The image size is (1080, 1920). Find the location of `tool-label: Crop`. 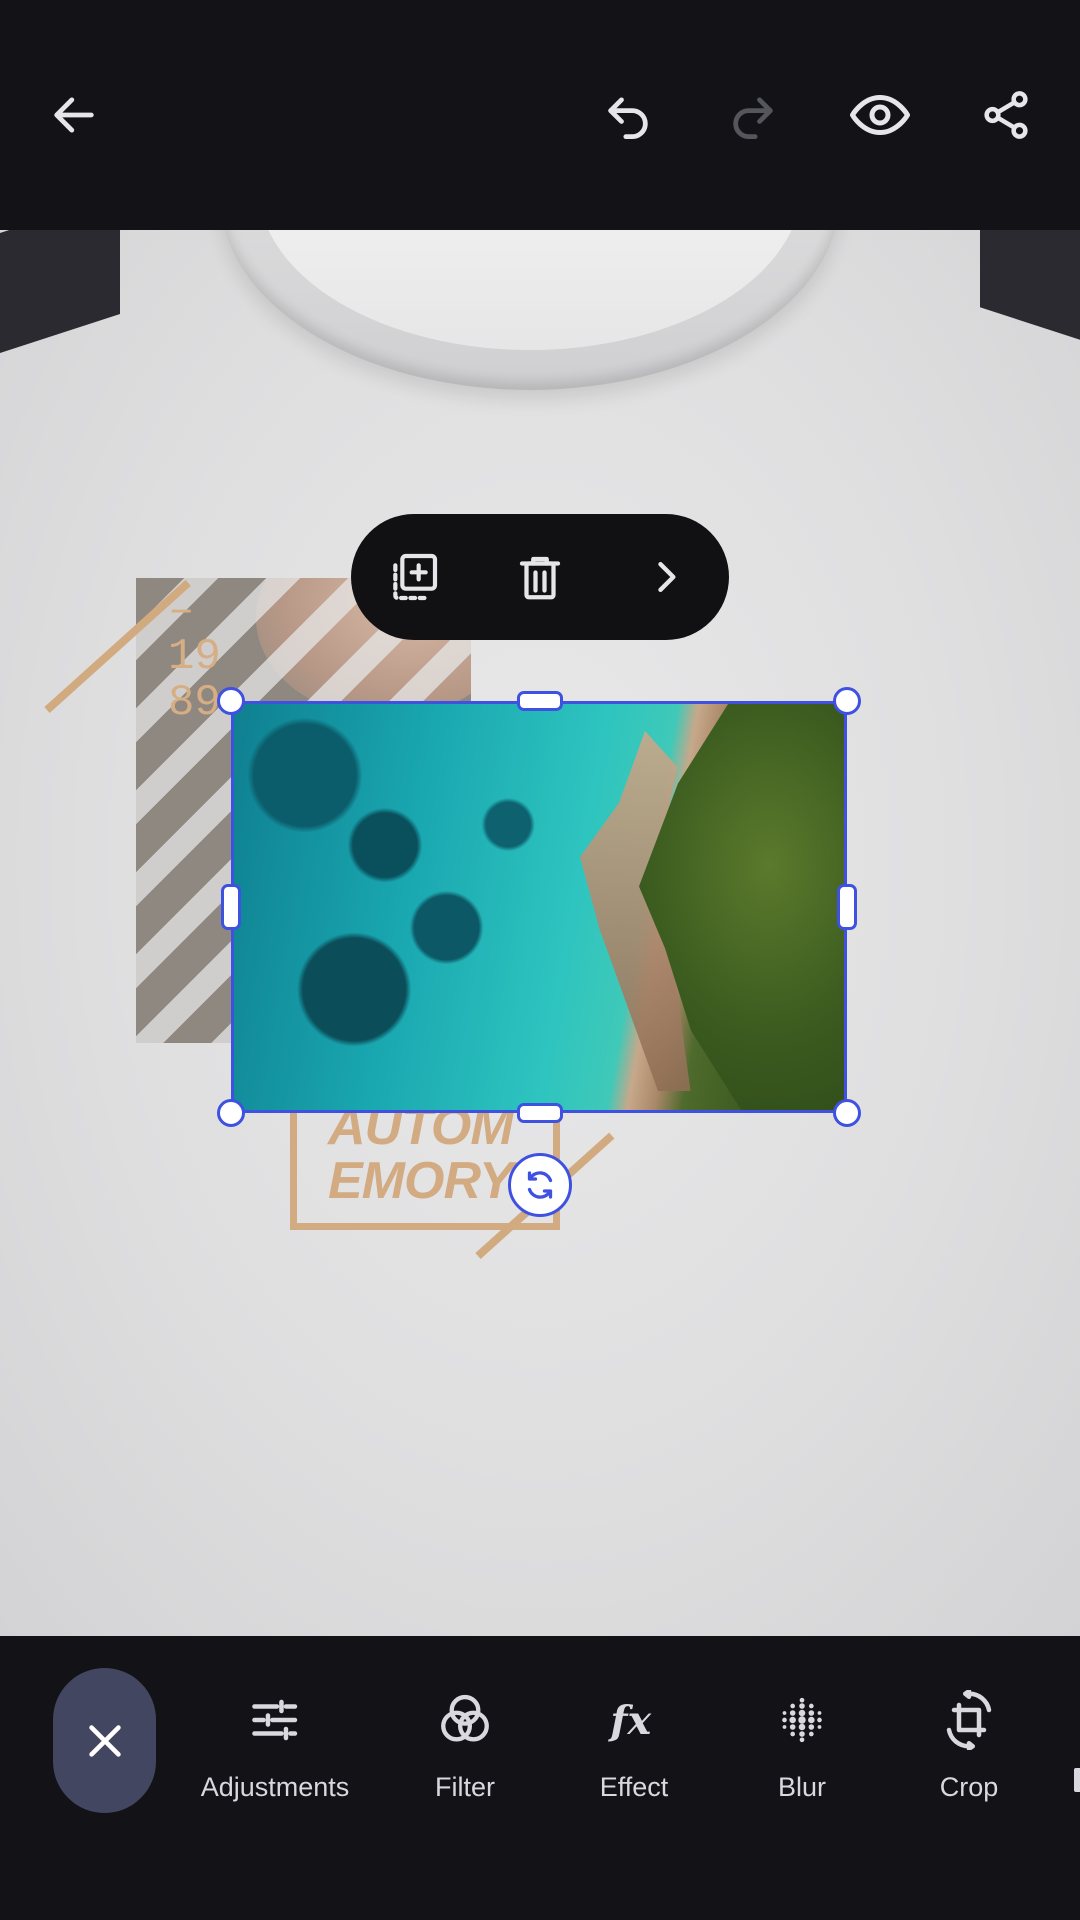

tool-label: Crop is located at coordinates (969, 1787).